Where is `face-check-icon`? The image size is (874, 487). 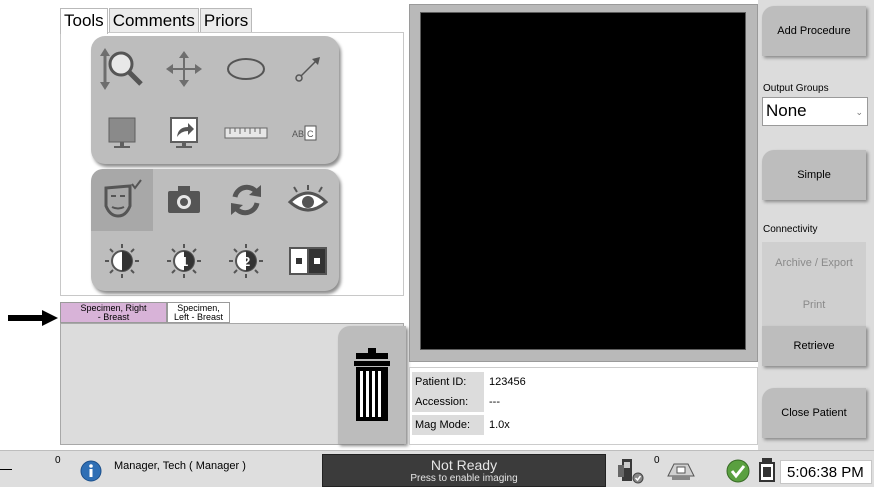
face-check-icon is located at coordinates (122, 200).